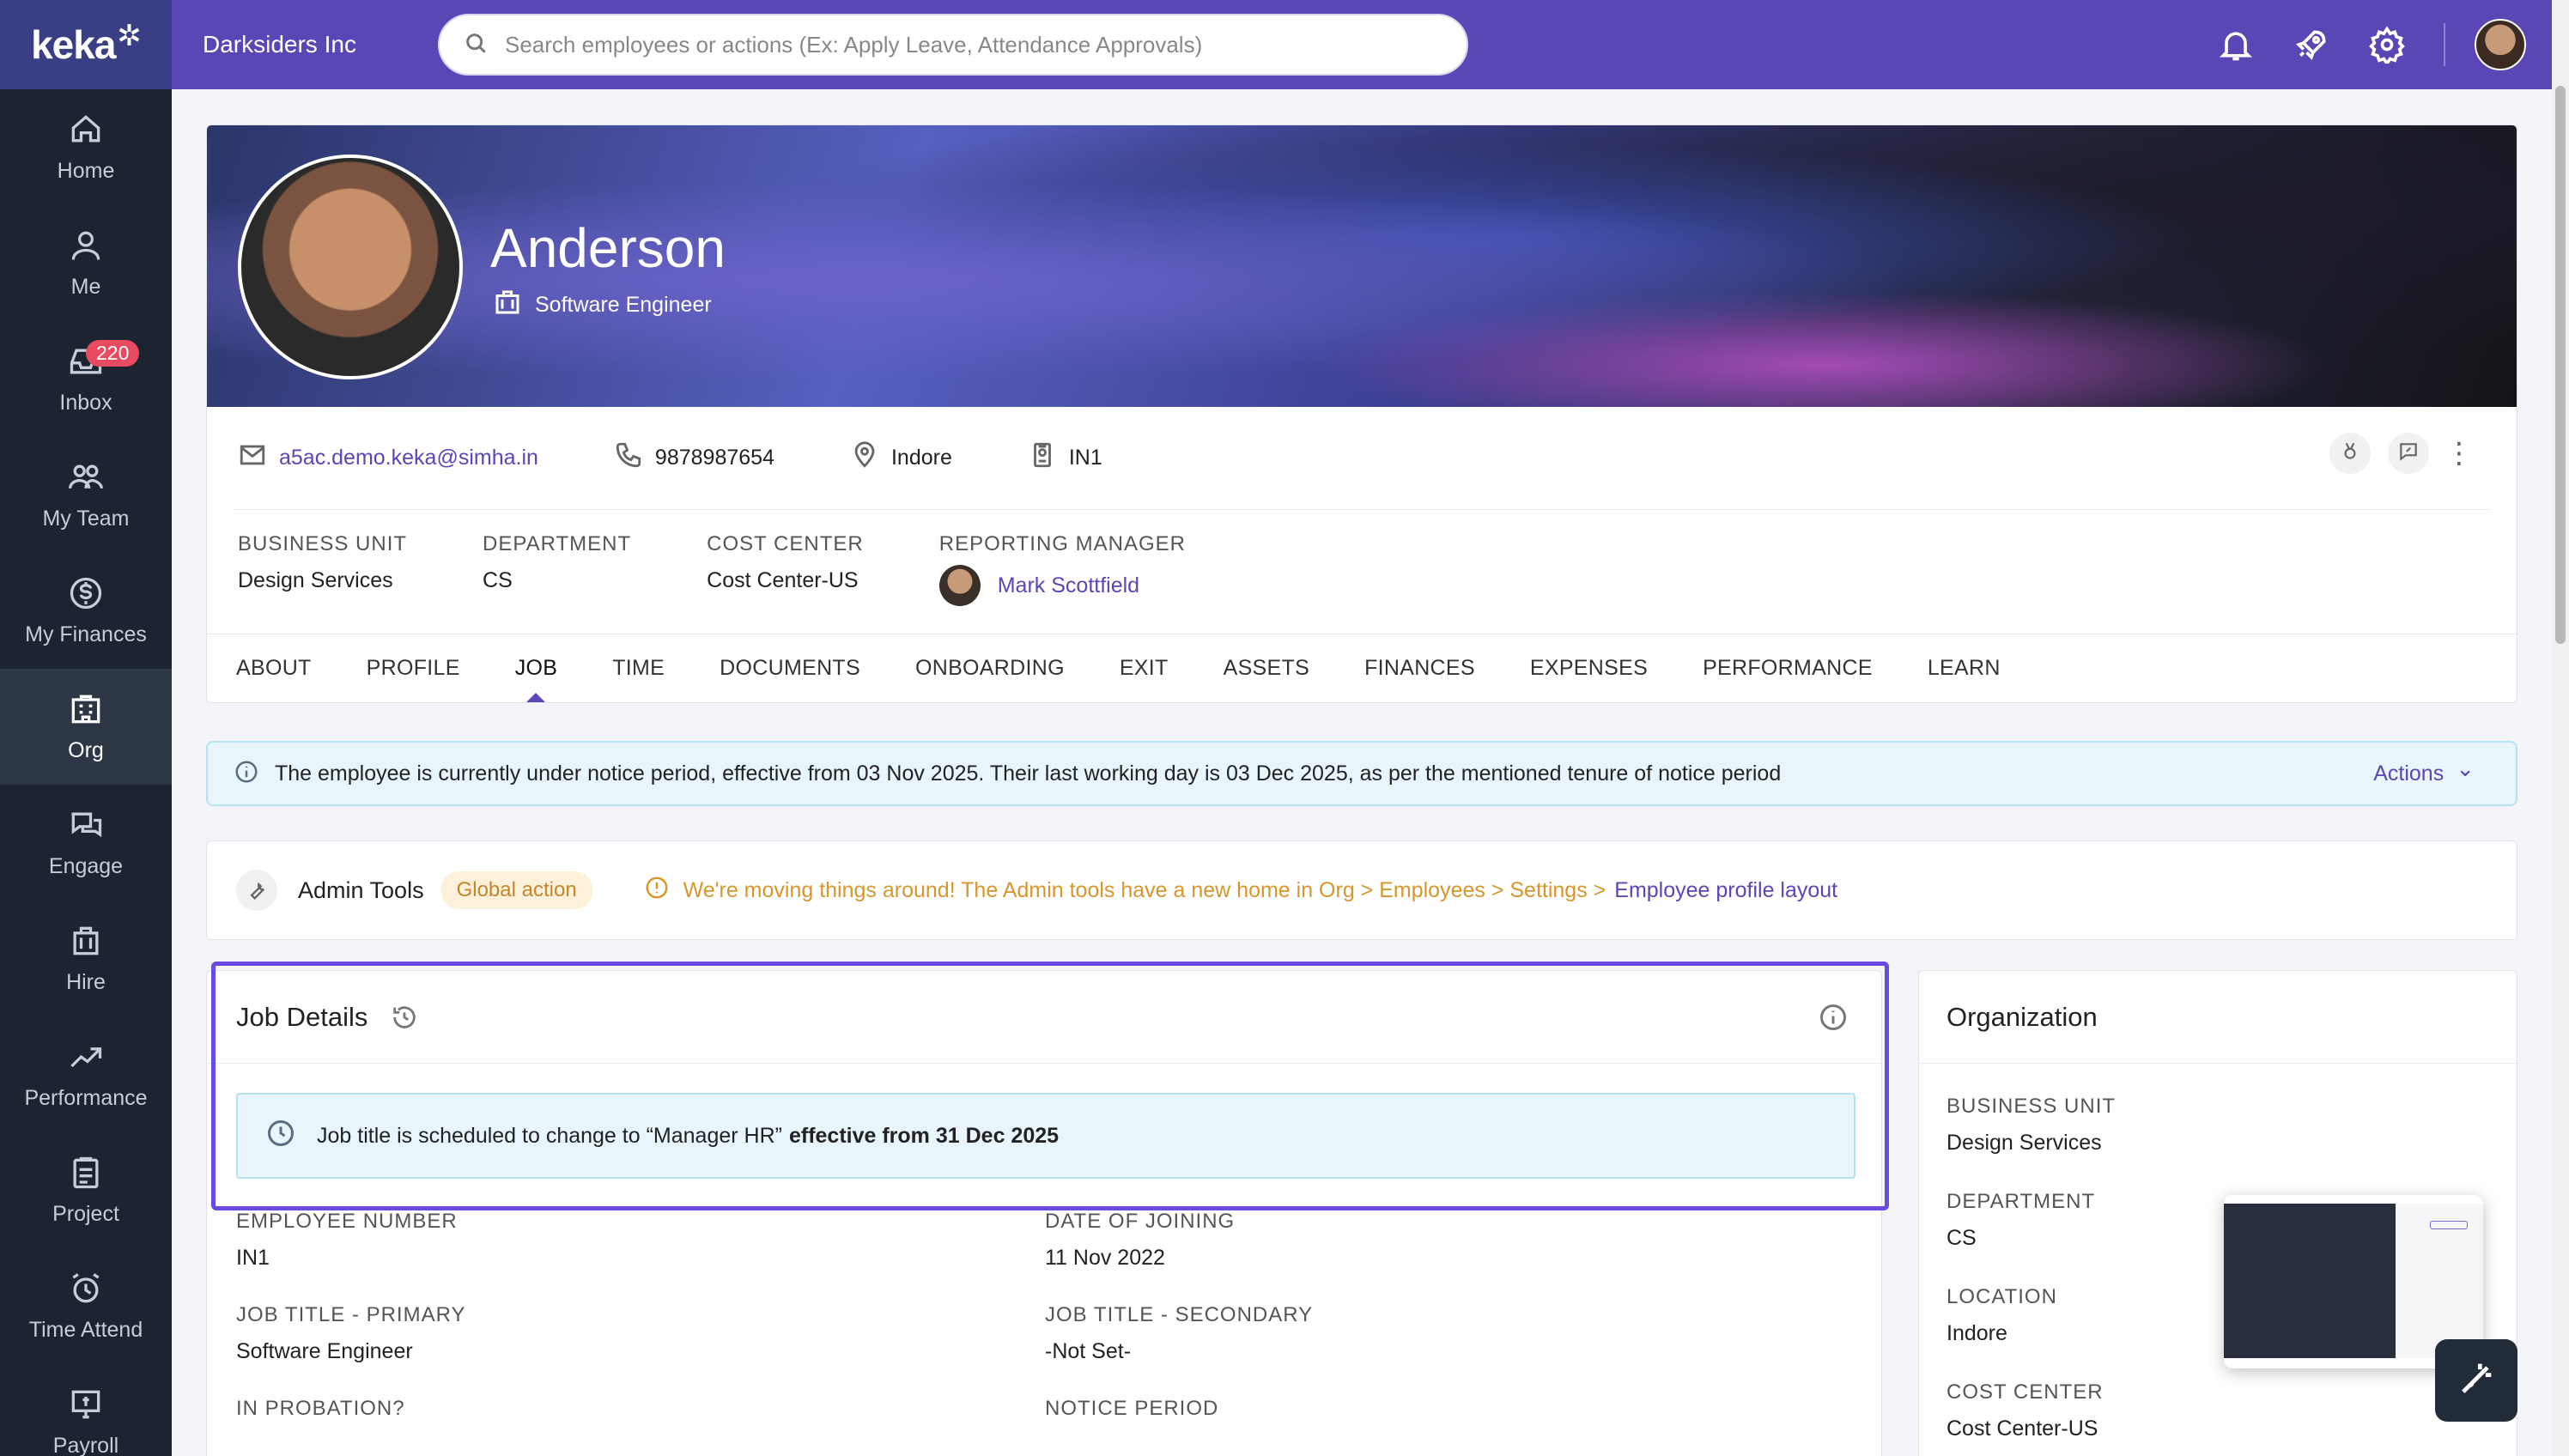 The height and width of the screenshot is (1456, 2569). I want to click on actions-dropdown: Actions, so click(2424, 774).